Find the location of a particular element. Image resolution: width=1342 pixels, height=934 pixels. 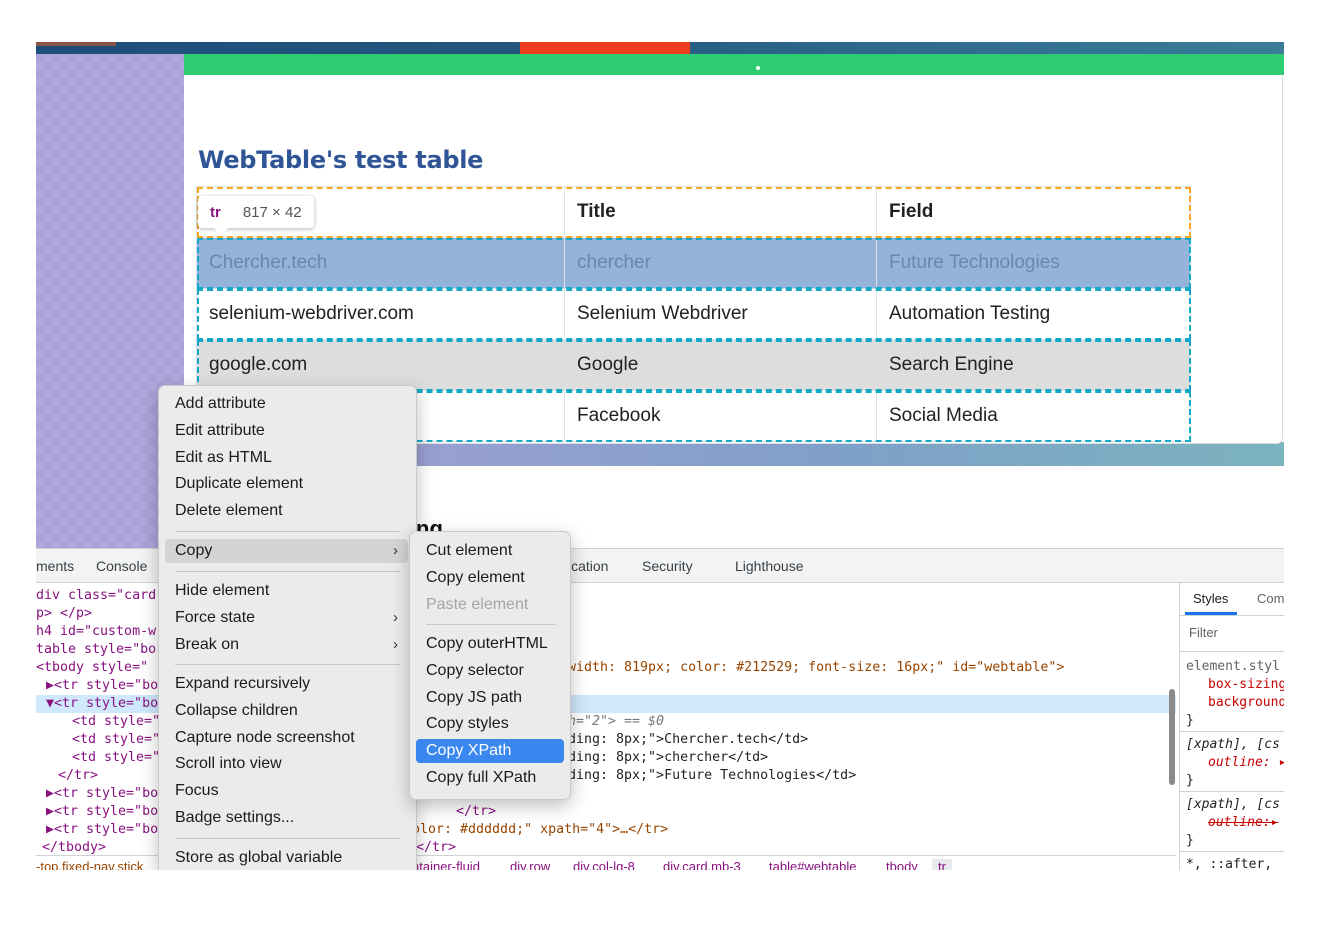

style-prop: outline: ▸ is located at coordinates (1246, 762).